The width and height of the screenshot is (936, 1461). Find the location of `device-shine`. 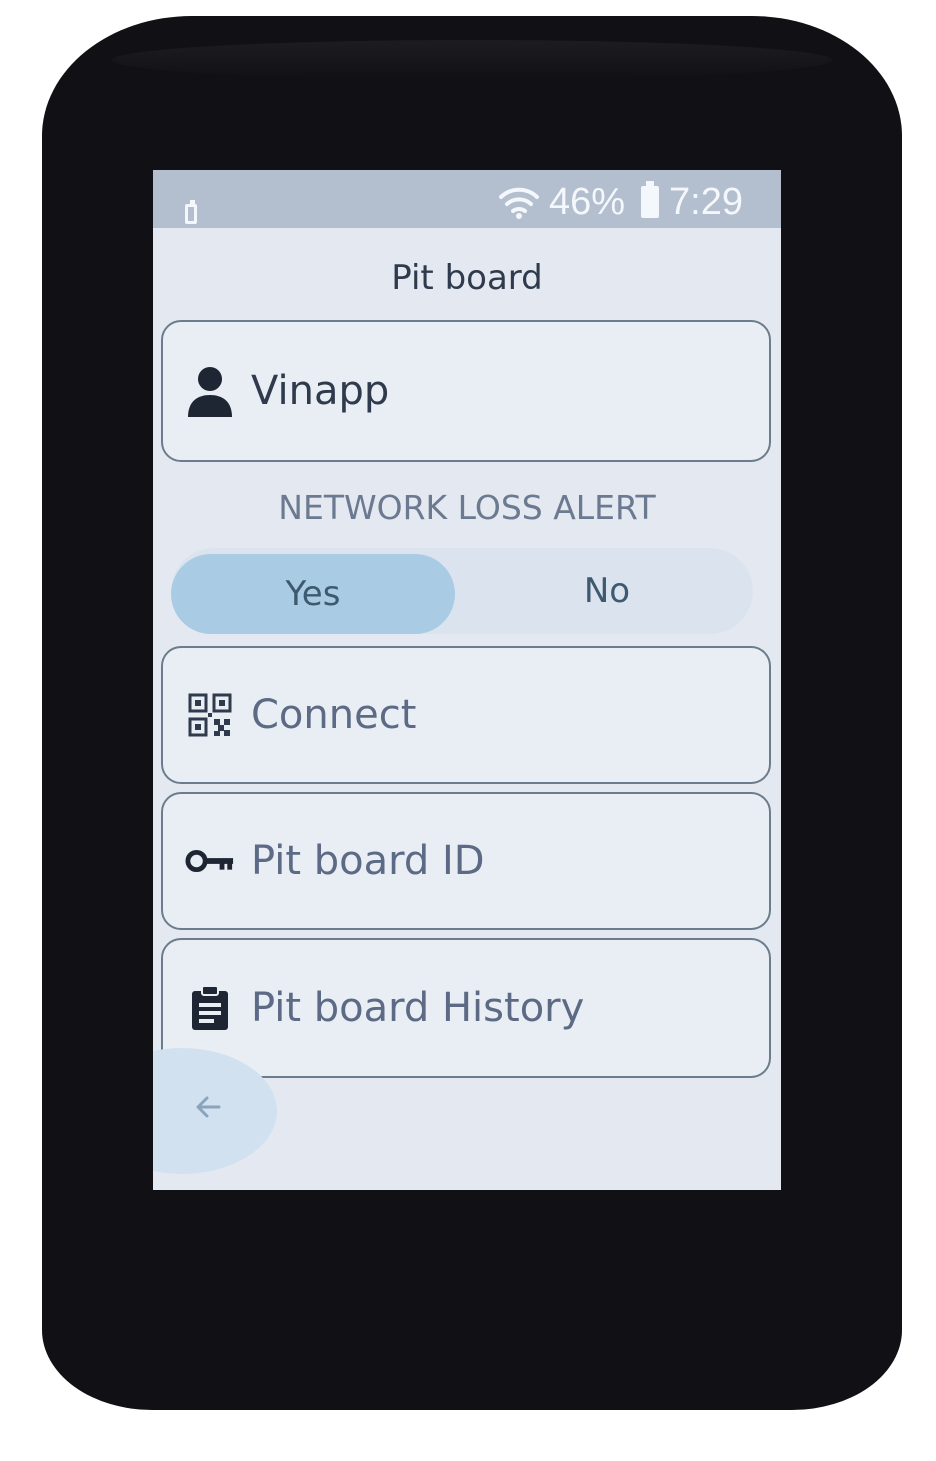

device-shine is located at coordinates (472, 60).